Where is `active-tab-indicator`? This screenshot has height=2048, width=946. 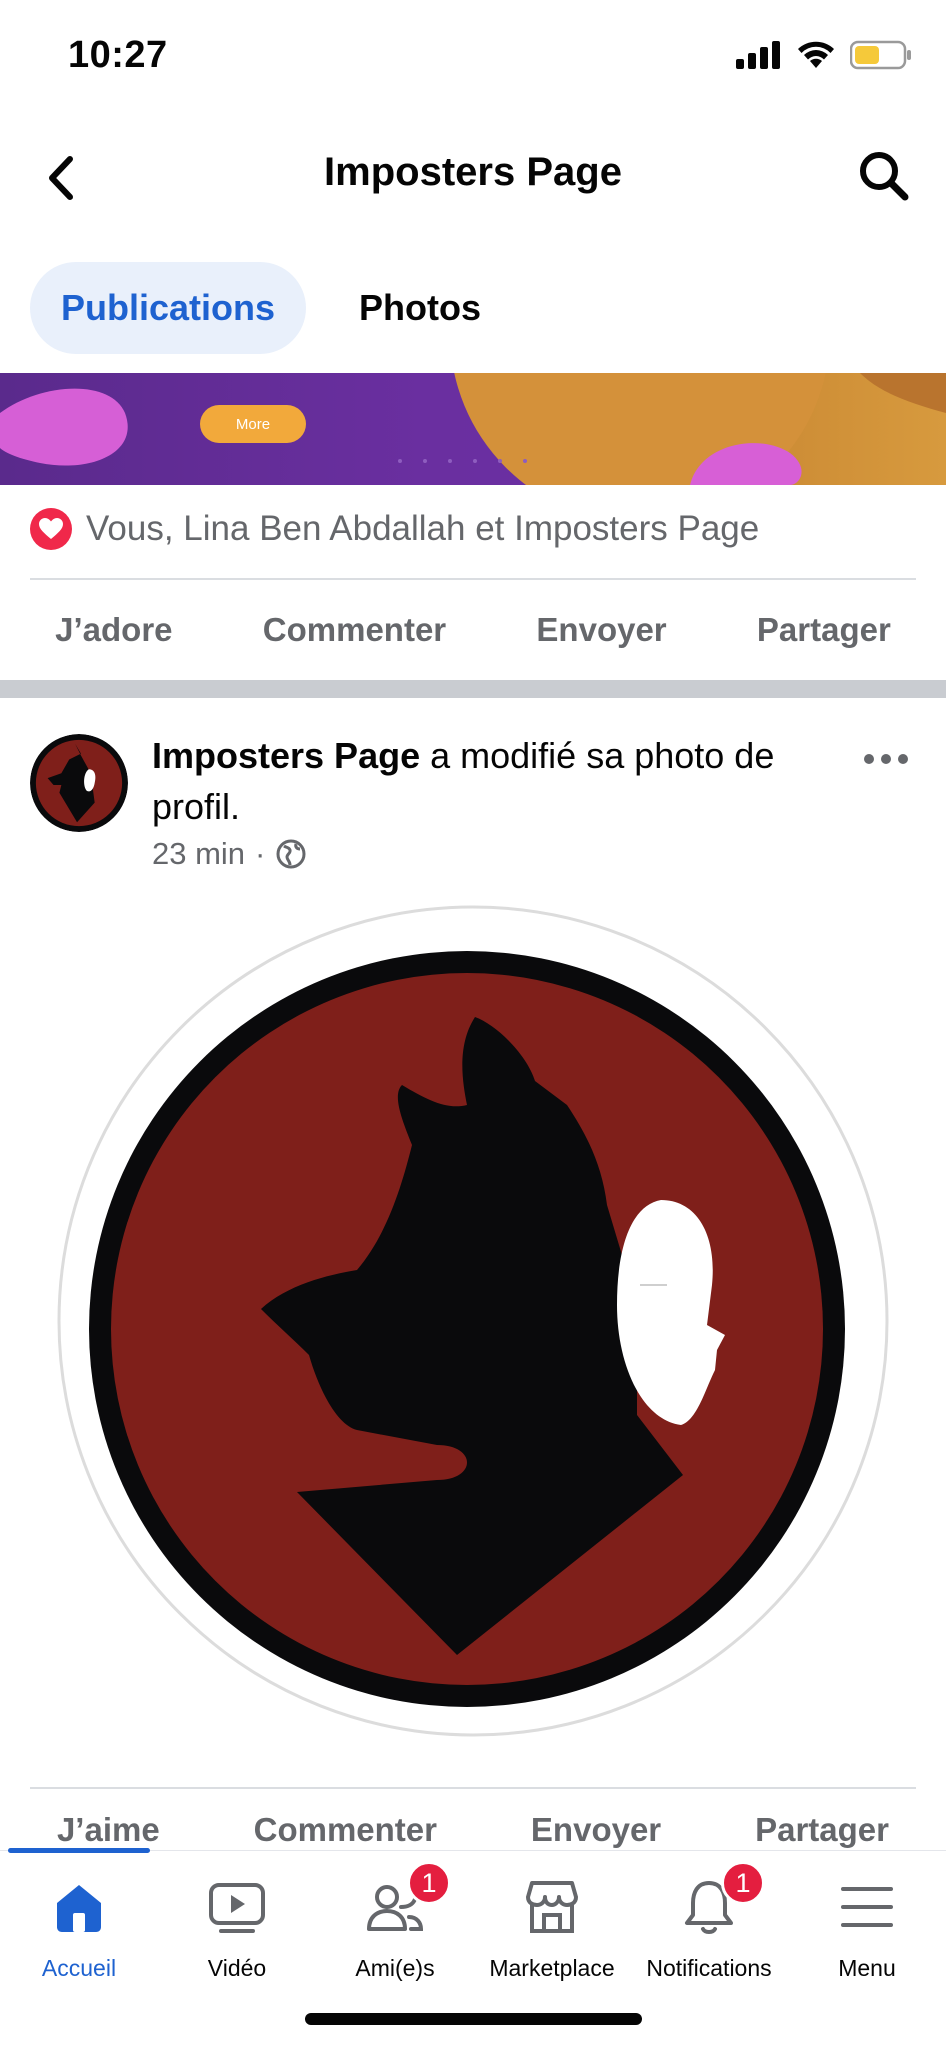
active-tab-indicator is located at coordinates (79, 1850).